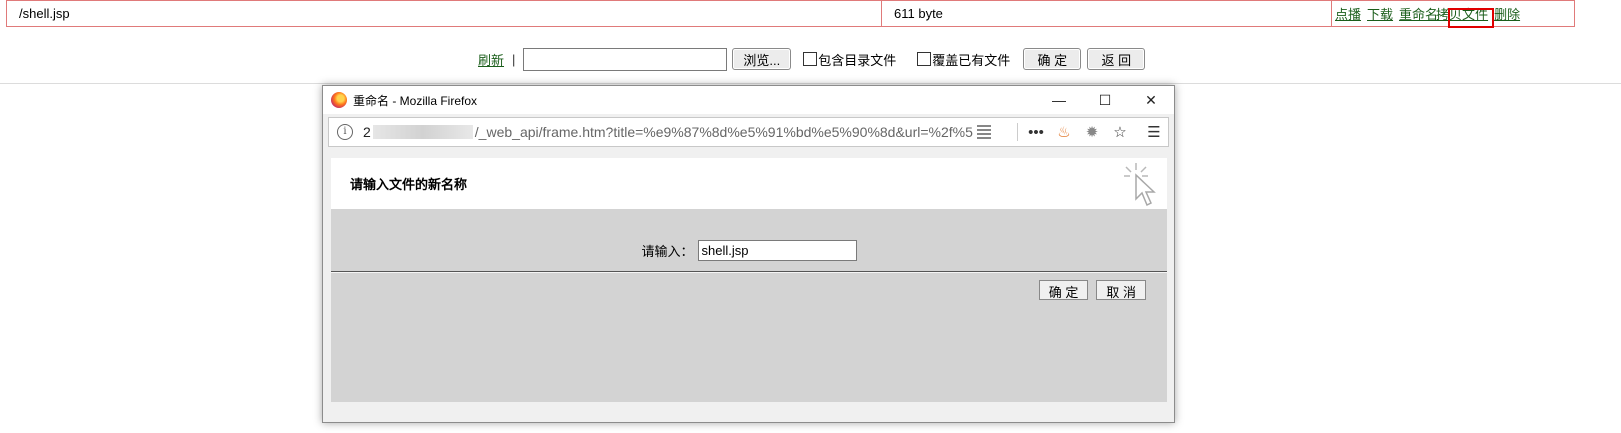 The image size is (1621, 433). Describe the element at coordinates (415, 100) in the screenshot. I see `window-title: 重命名 - Mozilla Firefox` at that location.